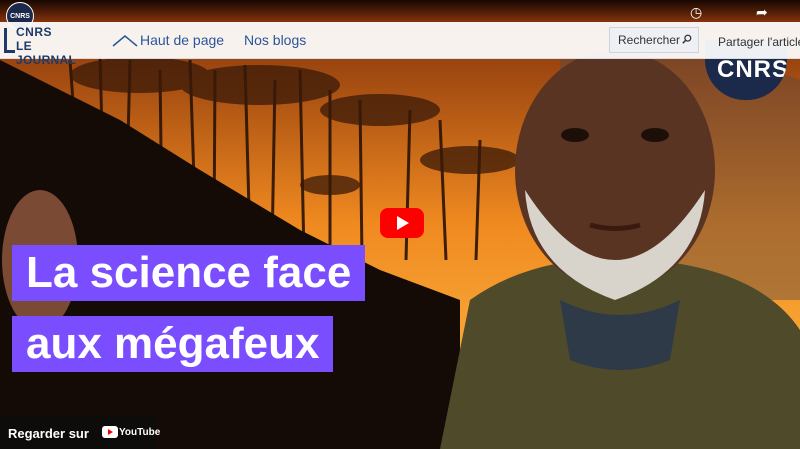 The image size is (800, 449). Describe the element at coordinates (110, 432) in the screenshot. I see `youtube-icon` at that location.